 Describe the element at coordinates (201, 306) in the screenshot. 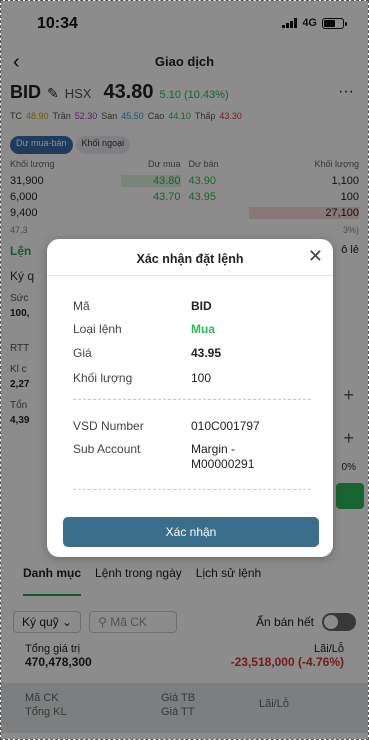

I see `value: BID` at that location.